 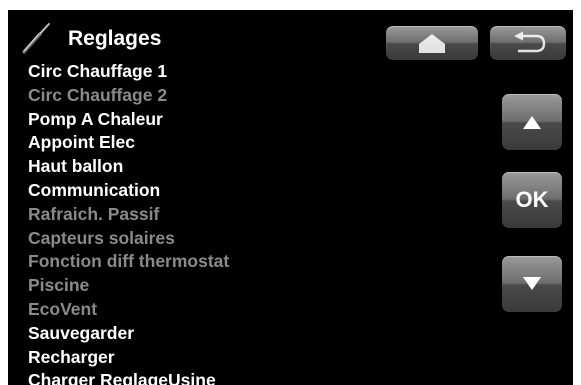 I want to click on back-button, so click(x=528, y=43).